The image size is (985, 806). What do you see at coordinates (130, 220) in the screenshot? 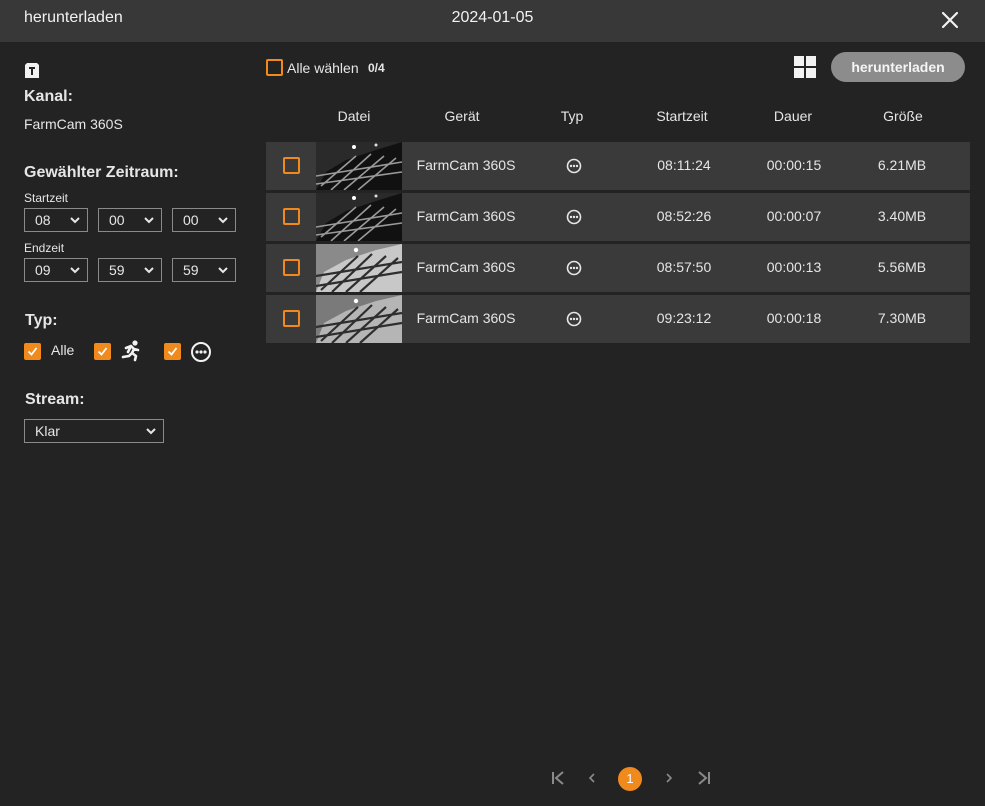
I see `start-minute-select: 00` at bounding box center [130, 220].